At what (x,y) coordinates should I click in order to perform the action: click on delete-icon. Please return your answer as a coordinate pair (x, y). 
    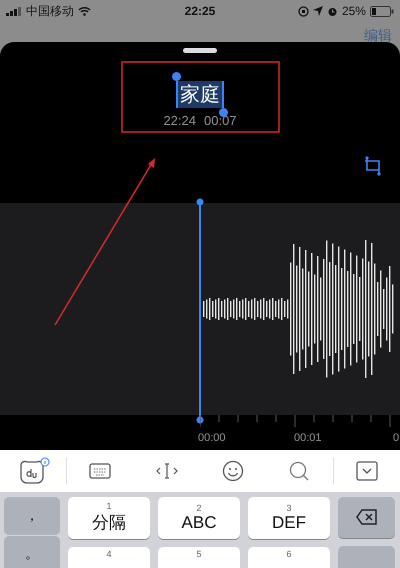
    Looking at the image, I should click on (367, 517).